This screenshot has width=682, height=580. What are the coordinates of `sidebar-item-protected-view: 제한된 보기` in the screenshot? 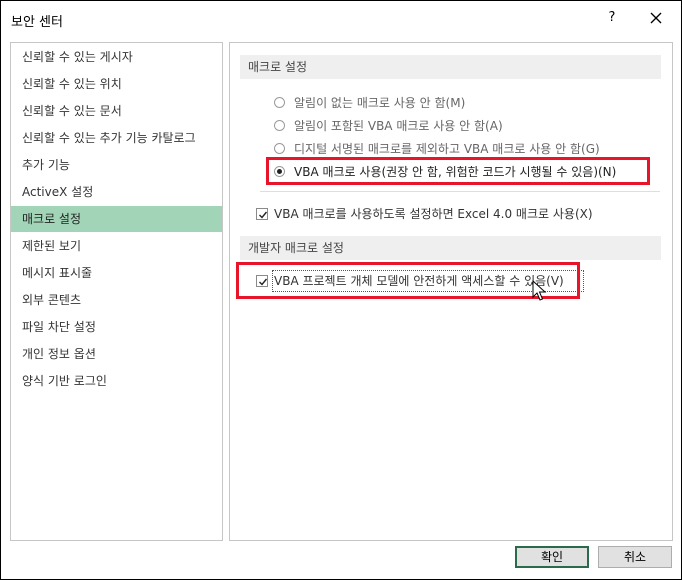 It's located at (116, 246).